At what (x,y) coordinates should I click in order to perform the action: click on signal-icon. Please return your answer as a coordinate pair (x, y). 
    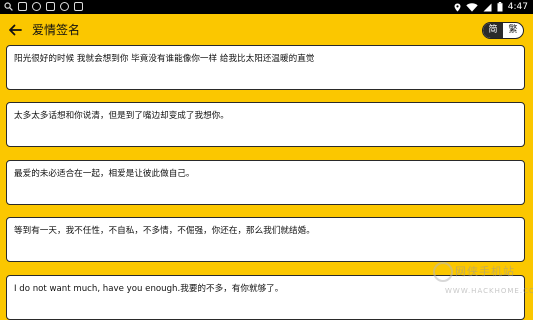
    Looking at the image, I should click on (487, 7).